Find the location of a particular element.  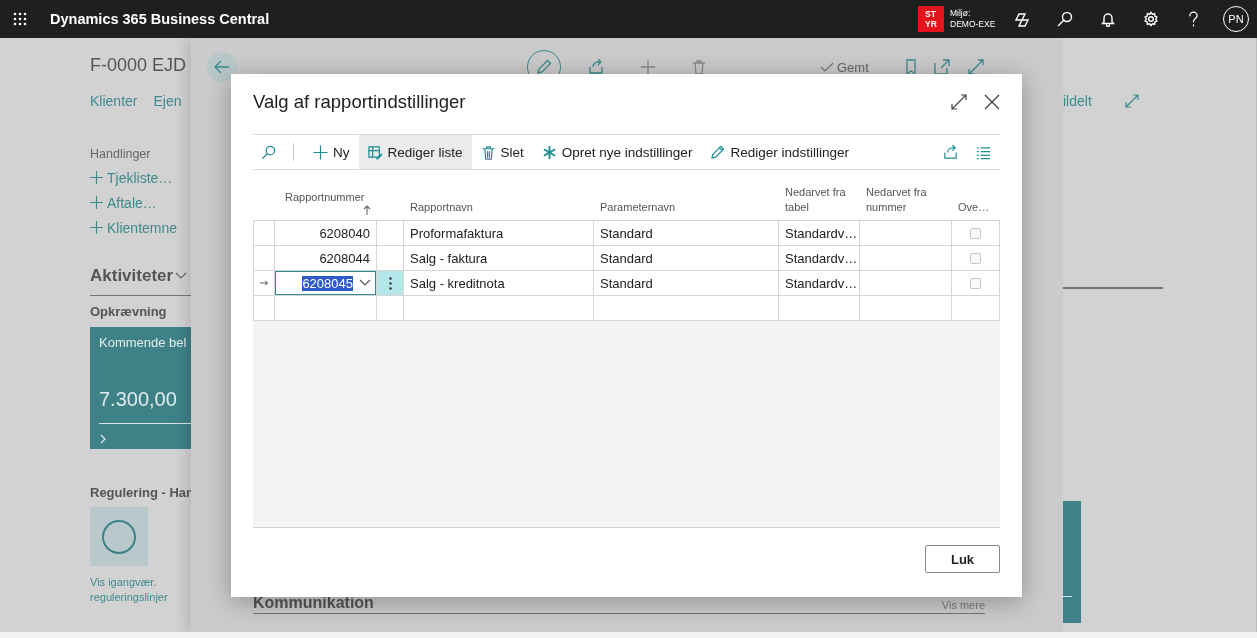

open-in-new-icon is located at coordinates (941, 67).